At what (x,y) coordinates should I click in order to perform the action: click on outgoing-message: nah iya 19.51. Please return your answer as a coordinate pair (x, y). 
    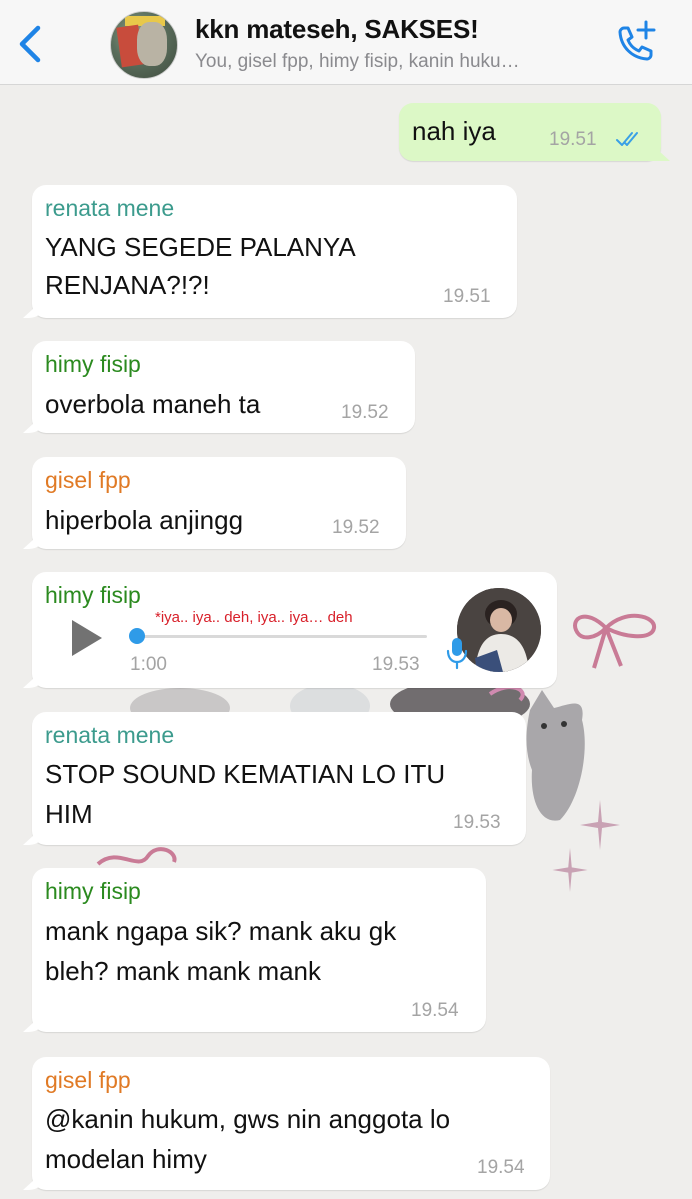
    Looking at the image, I should click on (530, 132).